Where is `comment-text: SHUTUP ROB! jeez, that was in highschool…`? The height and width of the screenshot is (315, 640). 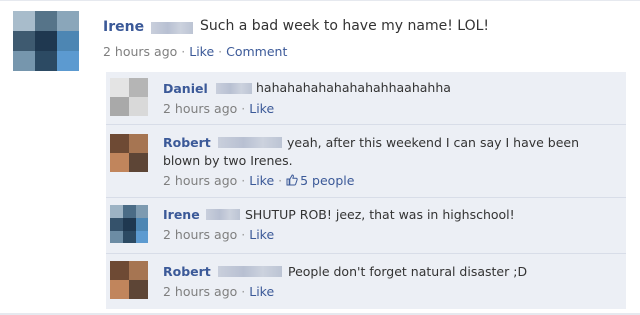 comment-text: SHUTUP ROB! jeez, that was in highschool… is located at coordinates (380, 214).